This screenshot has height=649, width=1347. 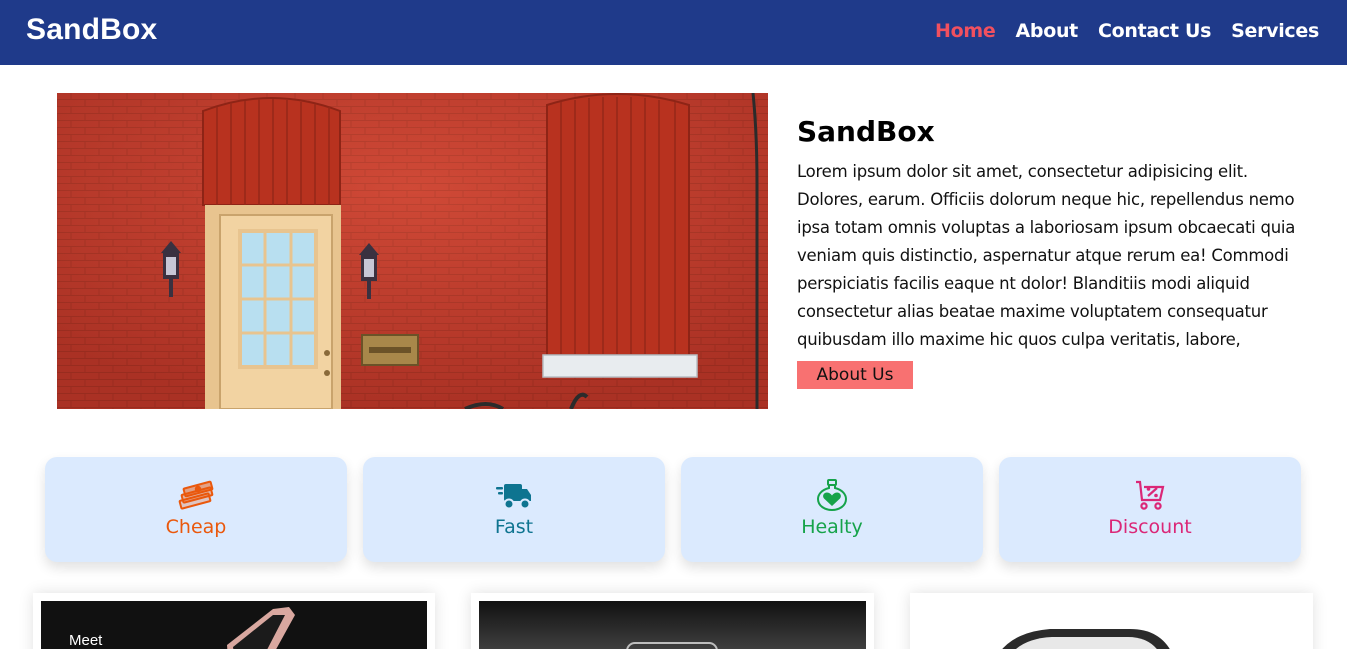 I want to click on feature-card-discount: Discount, so click(x=1150, y=509).